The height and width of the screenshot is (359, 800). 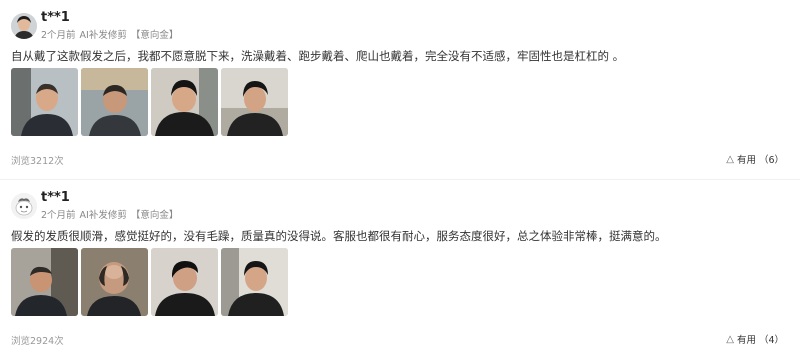 I want to click on useful-button: △ 有用 （6）, so click(x=755, y=159).